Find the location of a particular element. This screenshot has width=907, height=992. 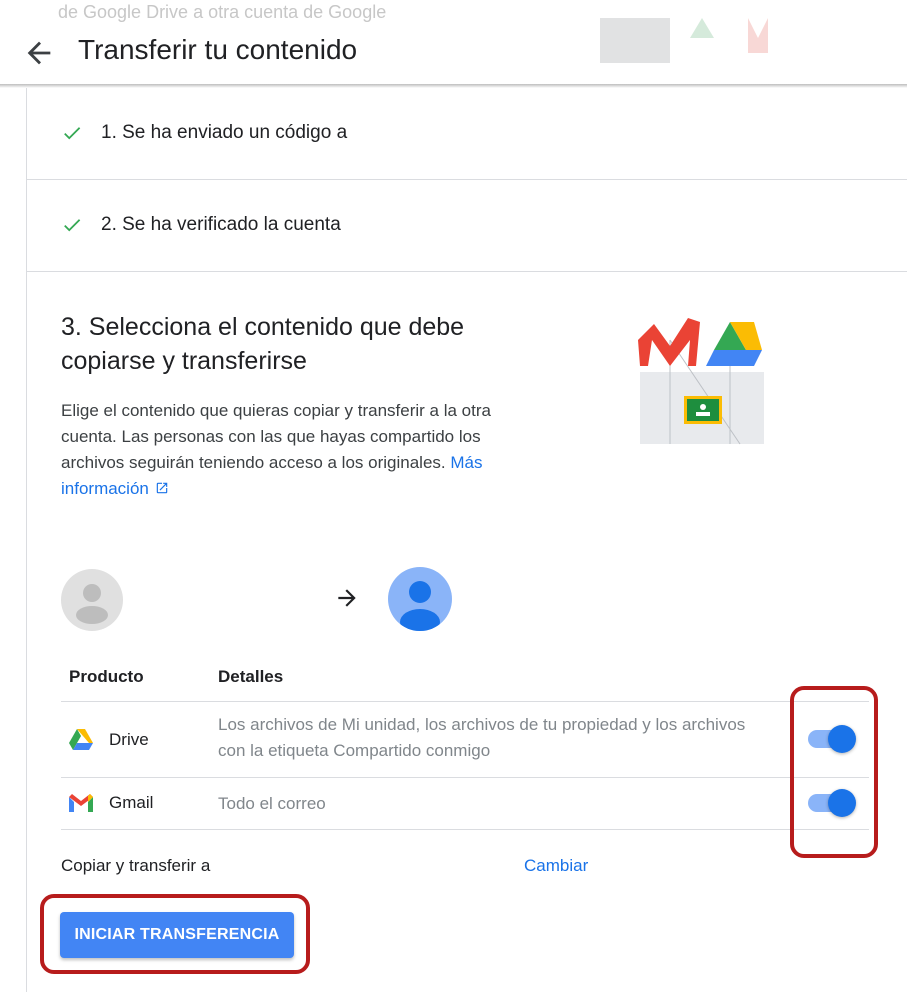

copy-to-label: Copiar y transferir a is located at coordinates (136, 865).